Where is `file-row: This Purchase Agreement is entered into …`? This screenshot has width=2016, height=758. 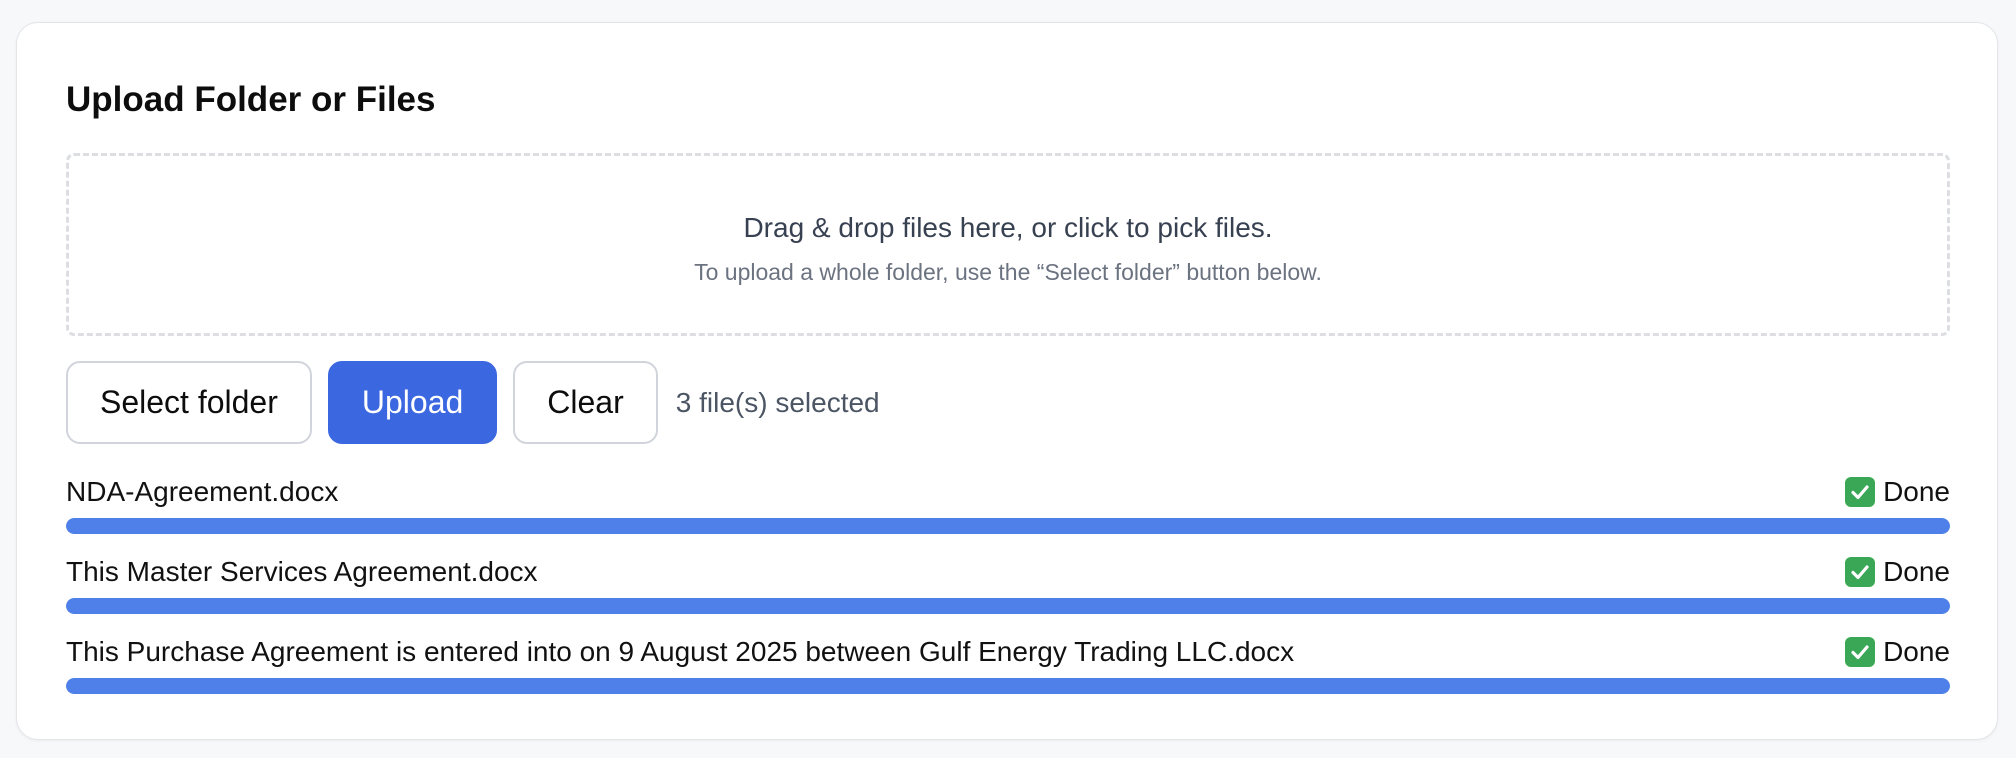 file-row: This Purchase Agreement is entered into … is located at coordinates (1008, 673).